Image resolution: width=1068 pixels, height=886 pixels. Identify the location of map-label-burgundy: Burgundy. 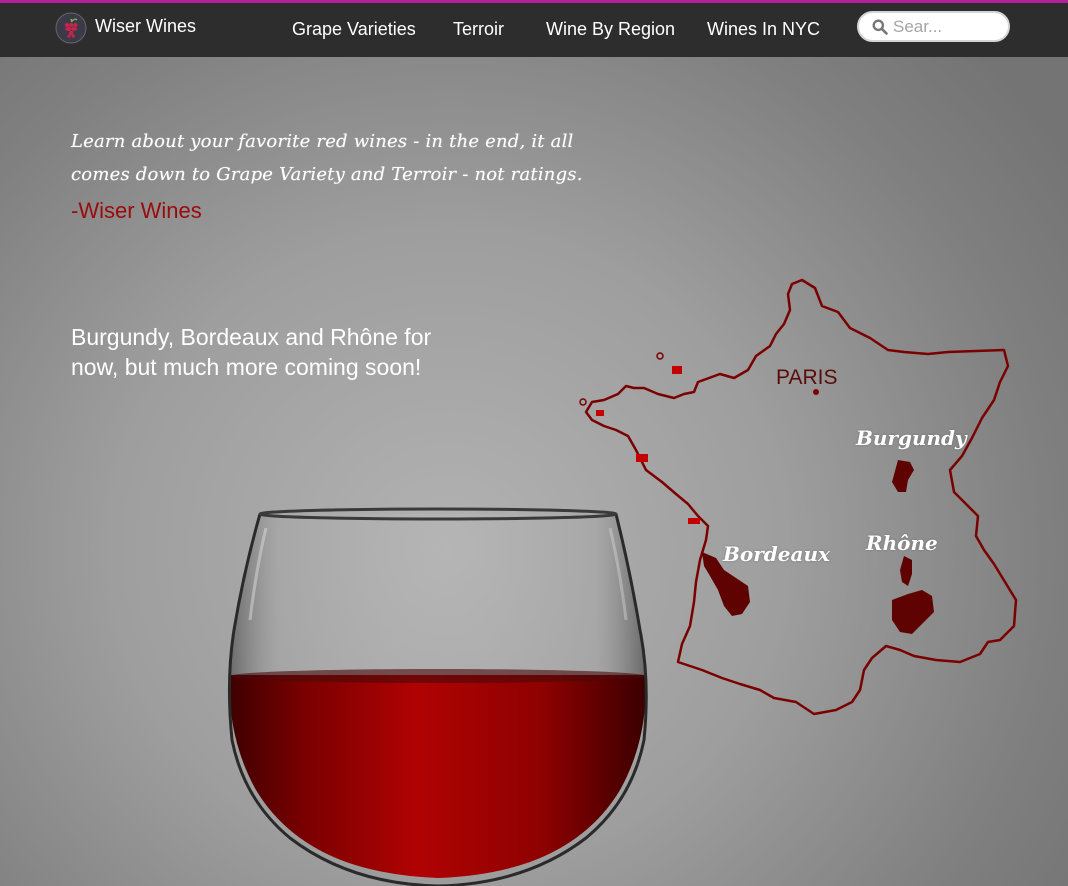
(911, 438).